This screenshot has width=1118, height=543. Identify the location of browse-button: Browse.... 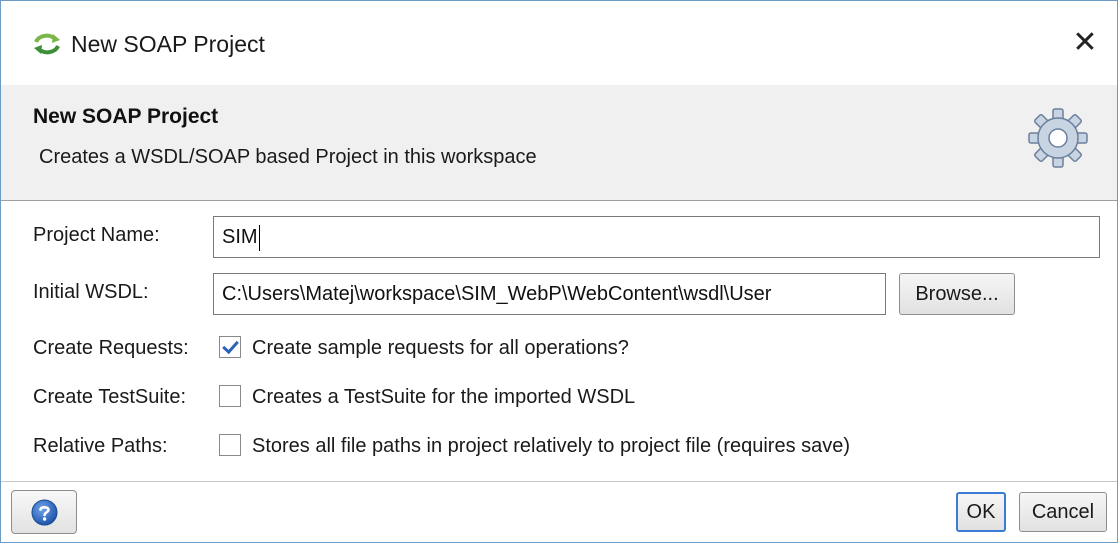
(957, 294).